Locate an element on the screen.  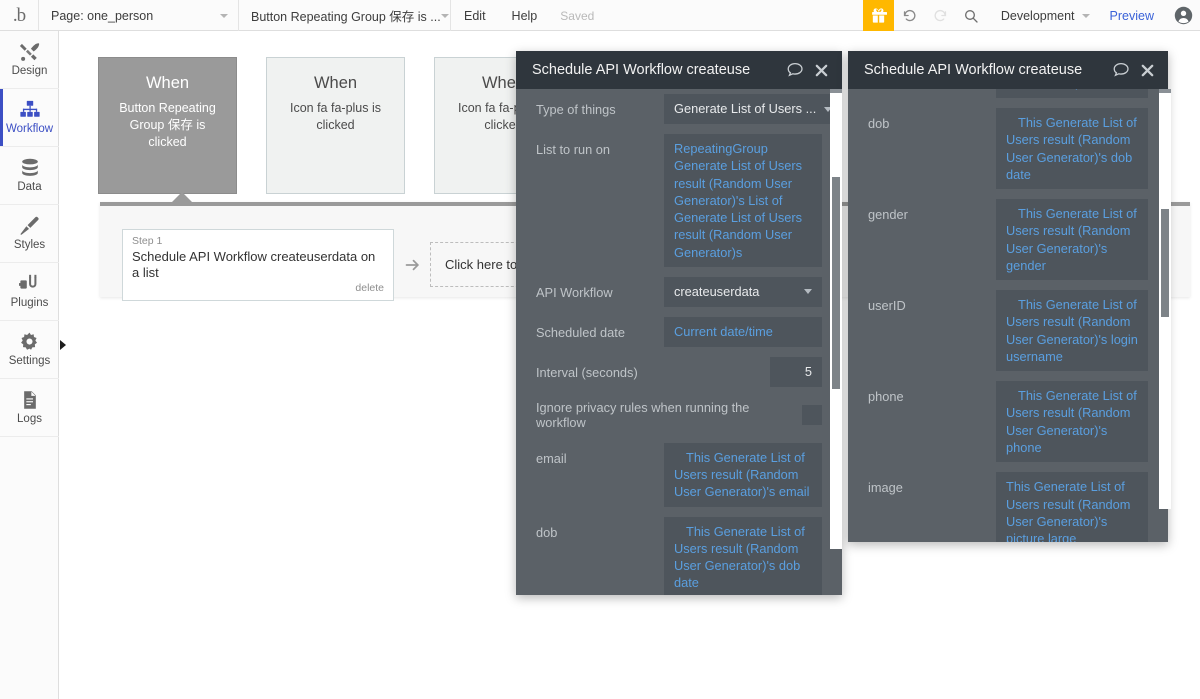
gift-icon is located at coordinates (878, 15).